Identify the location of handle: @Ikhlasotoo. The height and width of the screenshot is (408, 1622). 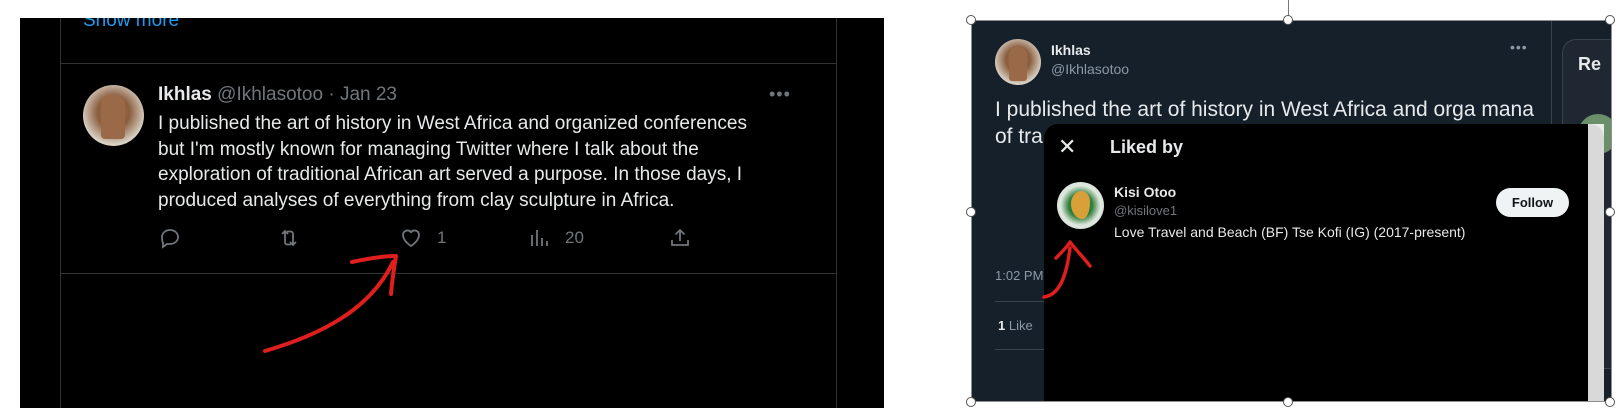
(1090, 69).